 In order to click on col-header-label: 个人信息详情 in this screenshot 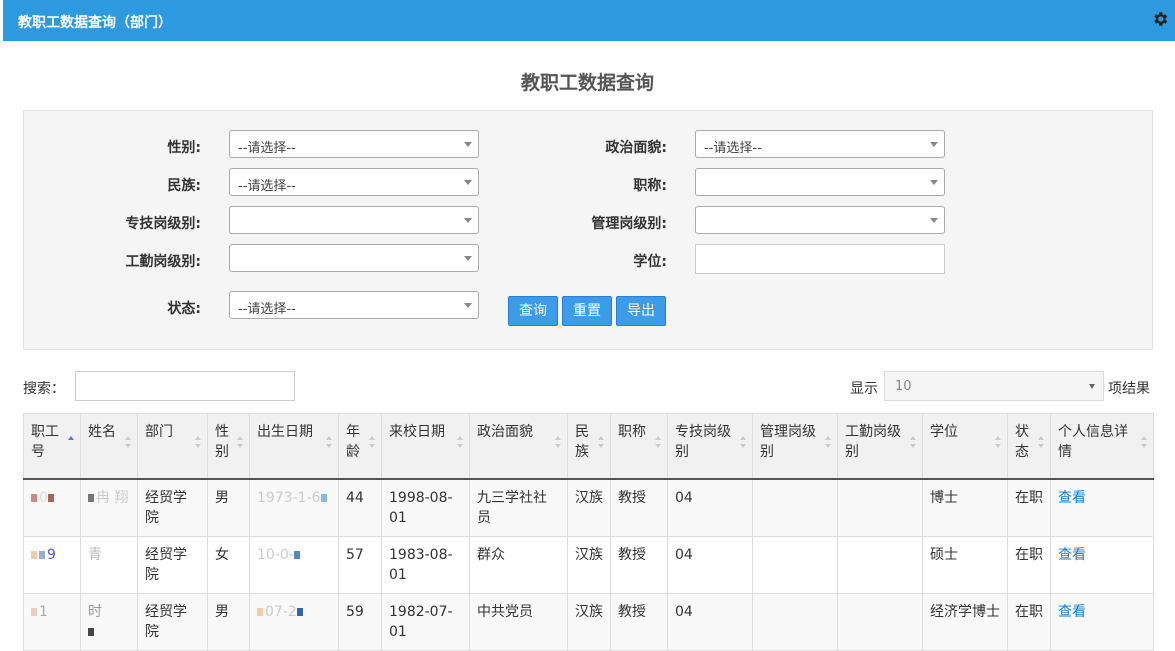, I will do `click(1093, 442)`.